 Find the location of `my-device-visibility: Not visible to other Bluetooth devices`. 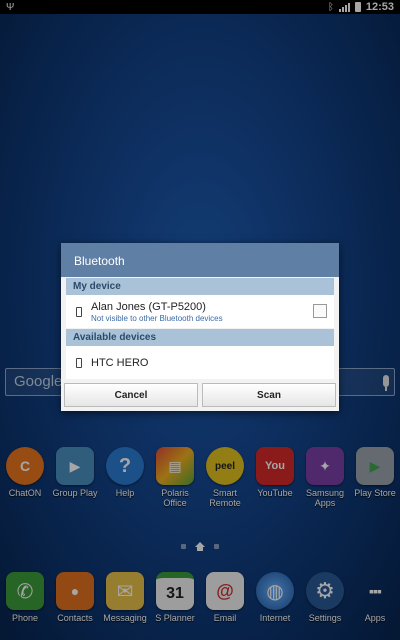

my-device-visibility: Not visible to other Bluetooth devices is located at coordinates (157, 318).